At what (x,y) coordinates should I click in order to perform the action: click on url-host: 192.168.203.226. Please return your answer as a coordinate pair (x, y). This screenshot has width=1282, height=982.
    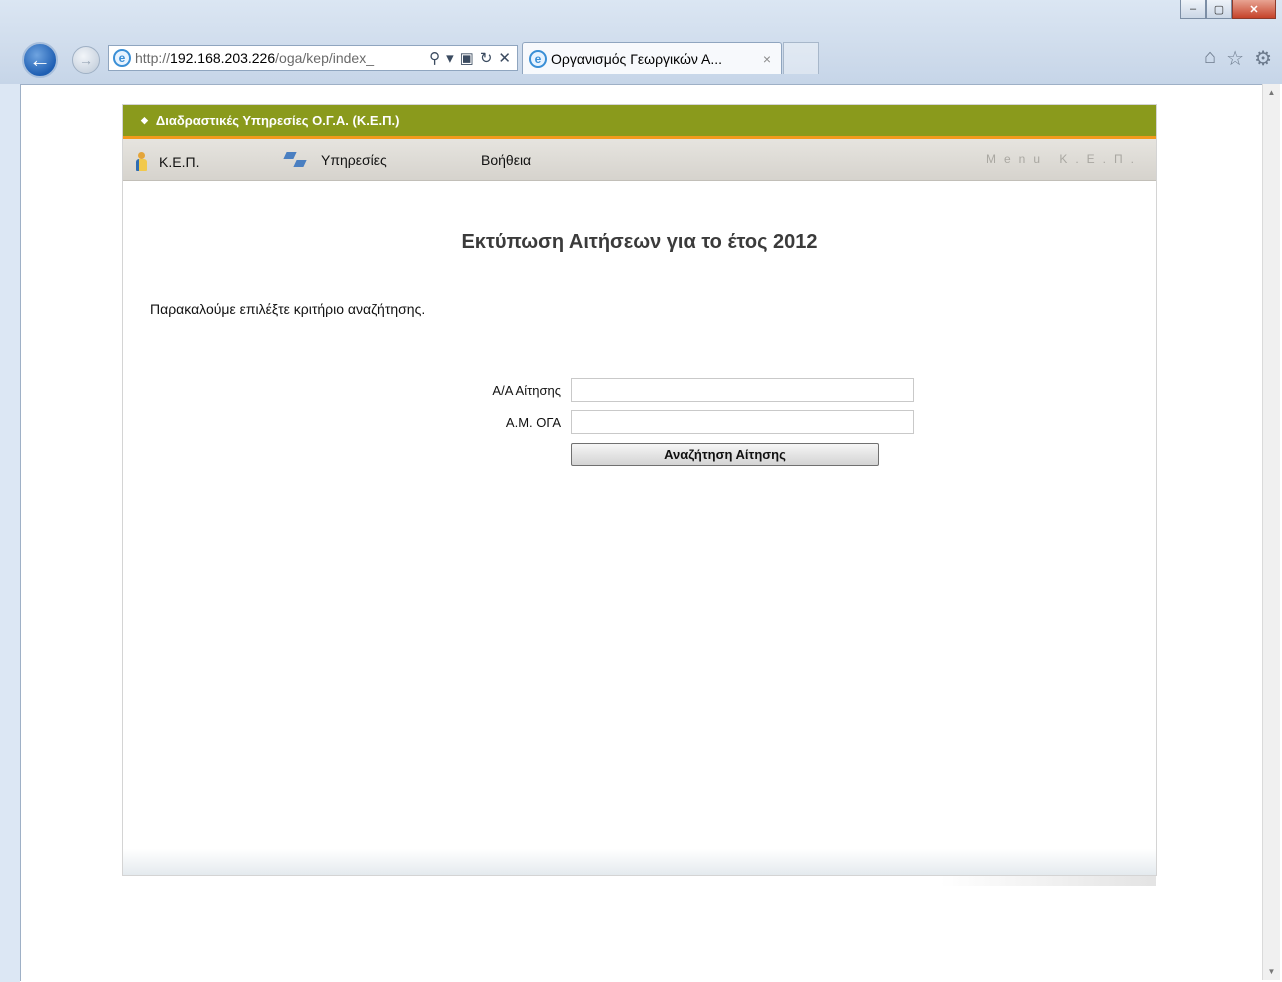
    Looking at the image, I should click on (223, 58).